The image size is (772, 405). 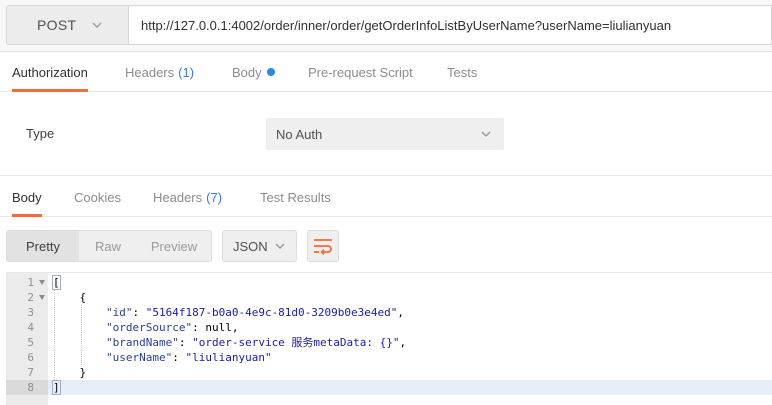 I want to click on code-token: }, so click(x=70, y=372).